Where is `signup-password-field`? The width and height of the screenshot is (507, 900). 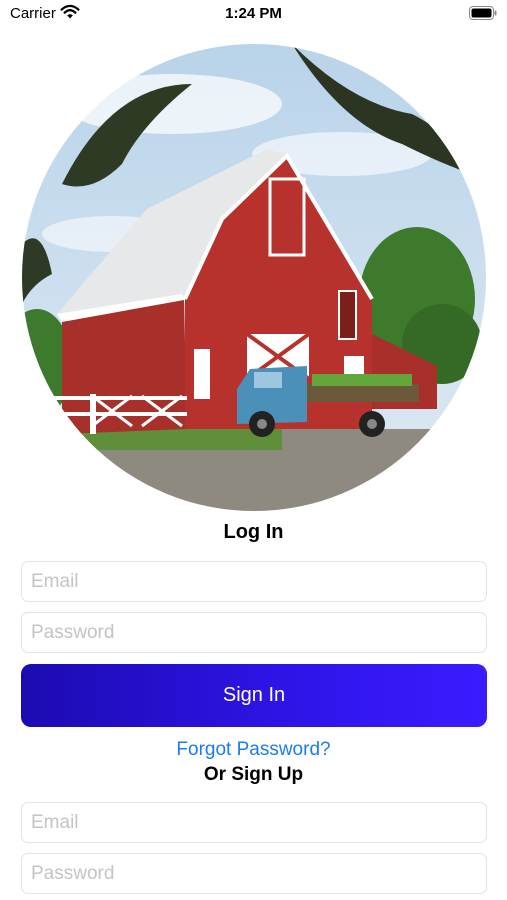
signup-password-field is located at coordinates (254, 873).